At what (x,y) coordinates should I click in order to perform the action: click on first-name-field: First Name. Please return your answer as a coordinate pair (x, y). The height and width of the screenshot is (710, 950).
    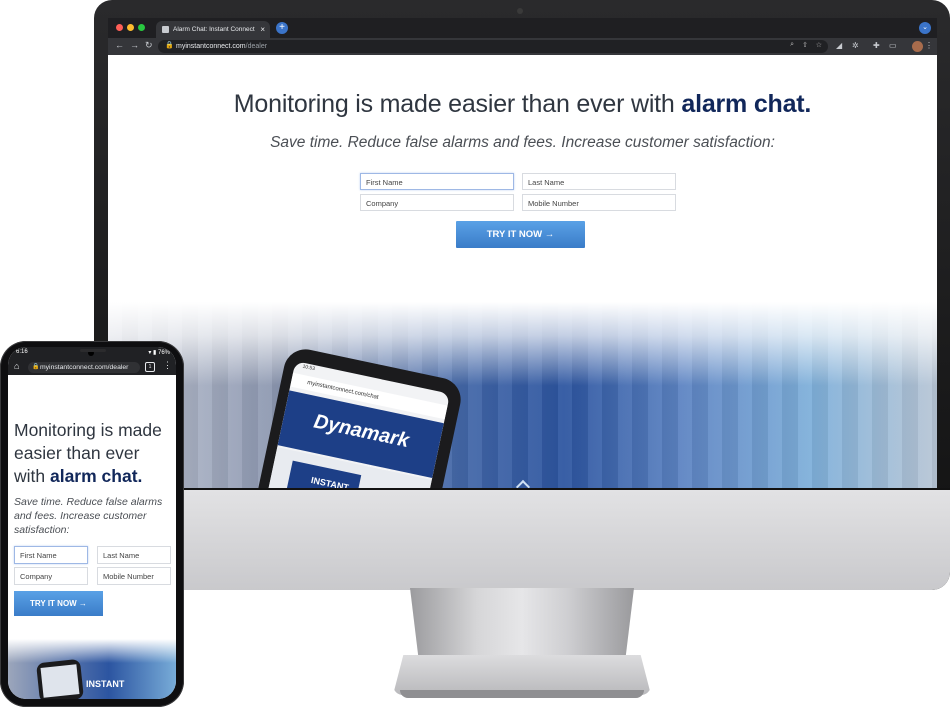
    Looking at the image, I should click on (437, 181).